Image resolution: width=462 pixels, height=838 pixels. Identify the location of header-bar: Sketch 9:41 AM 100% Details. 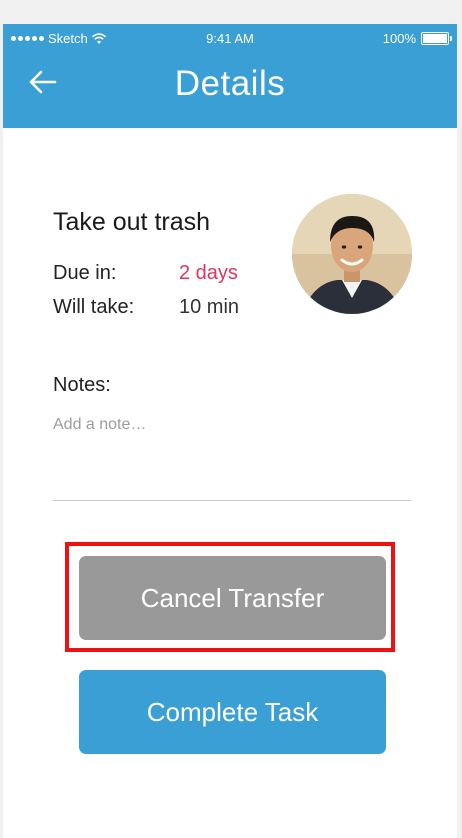
(230, 76).